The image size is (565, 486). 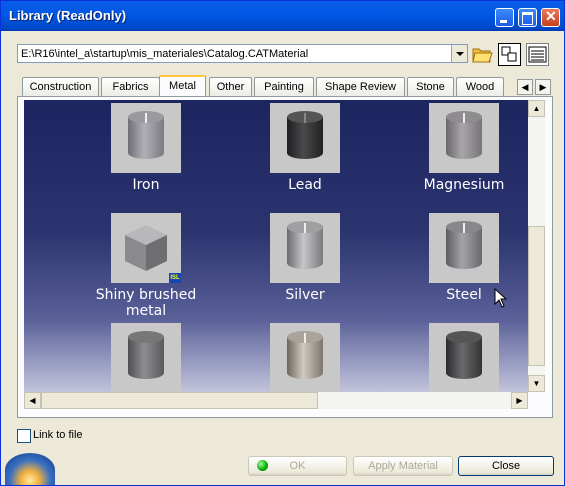 What do you see at coordinates (60, 87) in the screenshot?
I see `tab-construction: Construction` at bounding box center [60, 87].